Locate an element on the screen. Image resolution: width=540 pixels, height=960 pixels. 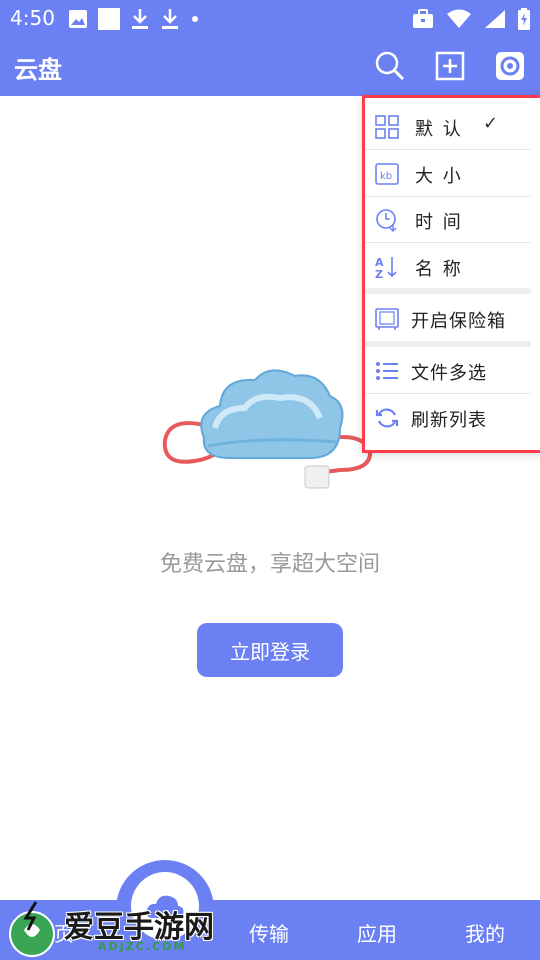
settings-button is located at coordinates (510, 66).